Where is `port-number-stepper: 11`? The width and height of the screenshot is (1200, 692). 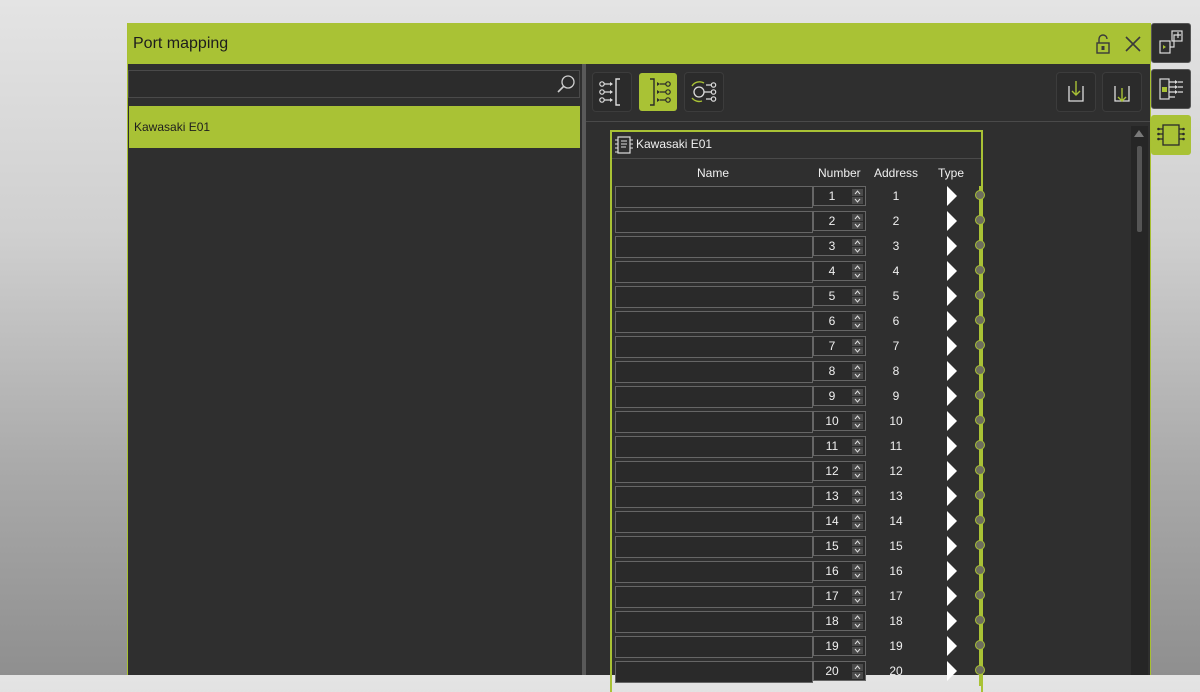 port-number-stepper: 11 is located at coordinates (839, 446).